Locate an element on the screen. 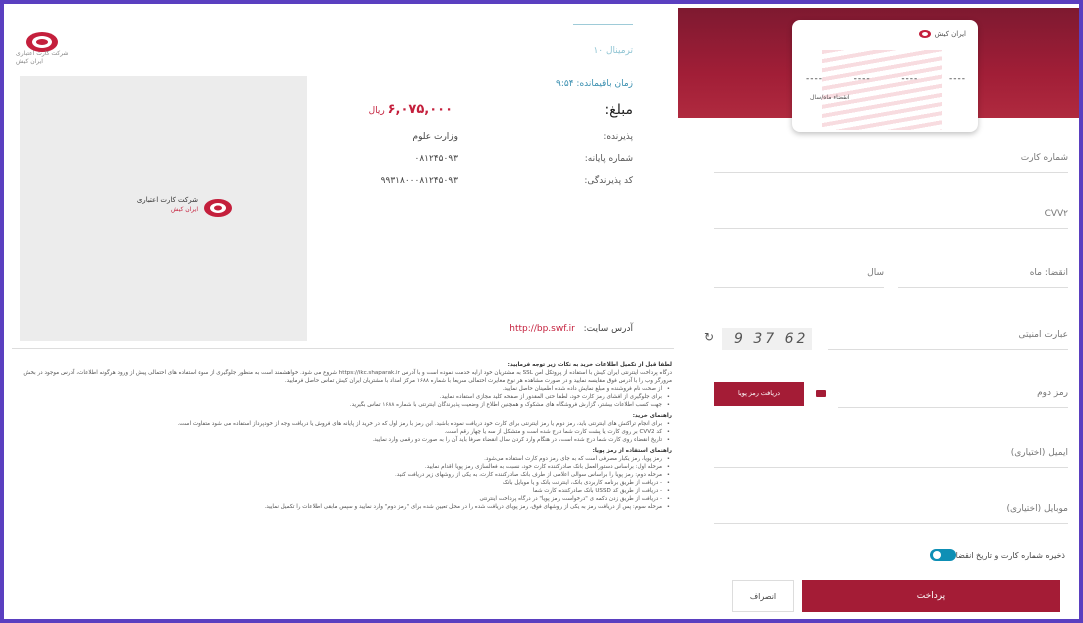  terminal-hint: ترمینال ۱۰ is located at coordinates (613, 51).